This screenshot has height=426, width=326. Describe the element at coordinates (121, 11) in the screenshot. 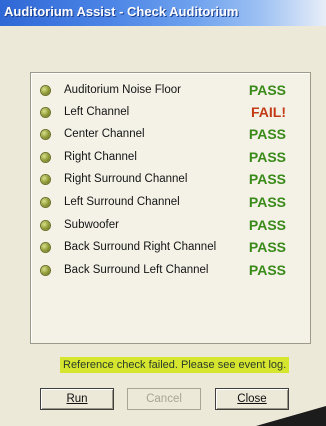

I see `window-title: Auditorium Assist - Check Auditorium` at that location.